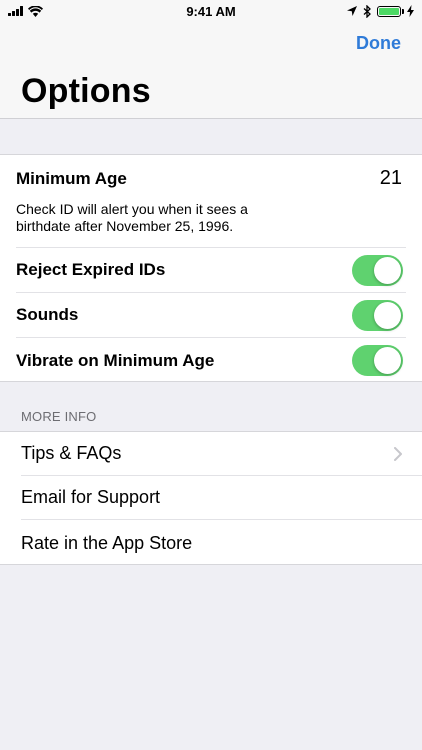 This screenshot has width=422, height=750. What do you see at coordinates (71, 178) in the screenshot?
I see `minimum-age-label: Minimum Age` at bounding box center [71, 178].